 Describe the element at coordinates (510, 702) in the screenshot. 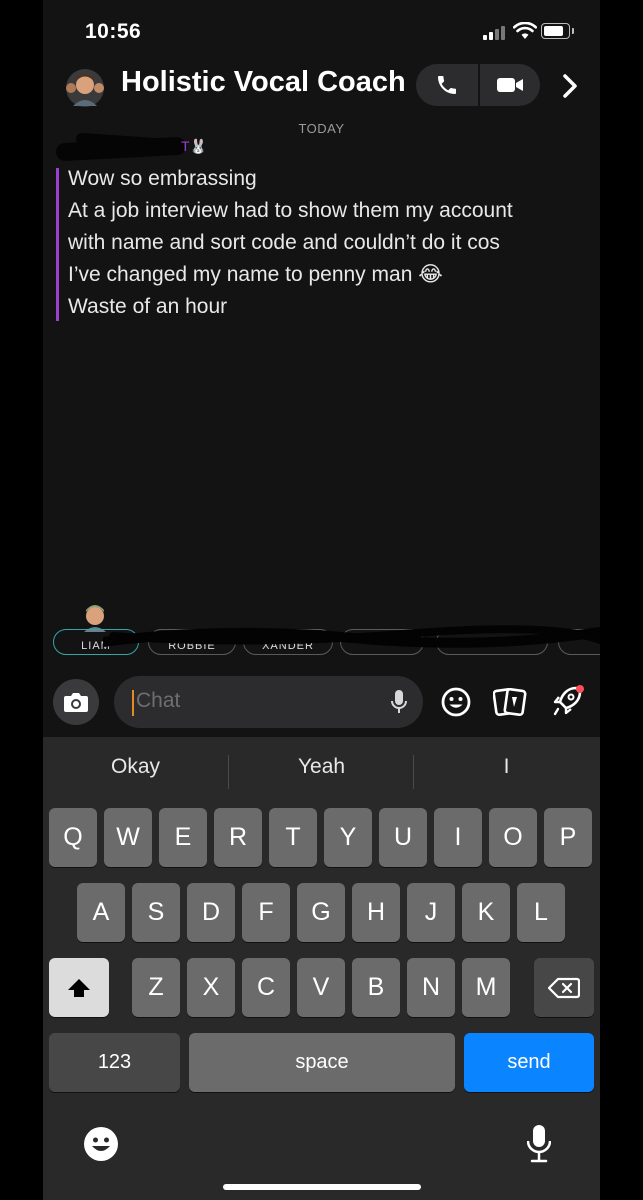

I see `cards-icon` at that location.